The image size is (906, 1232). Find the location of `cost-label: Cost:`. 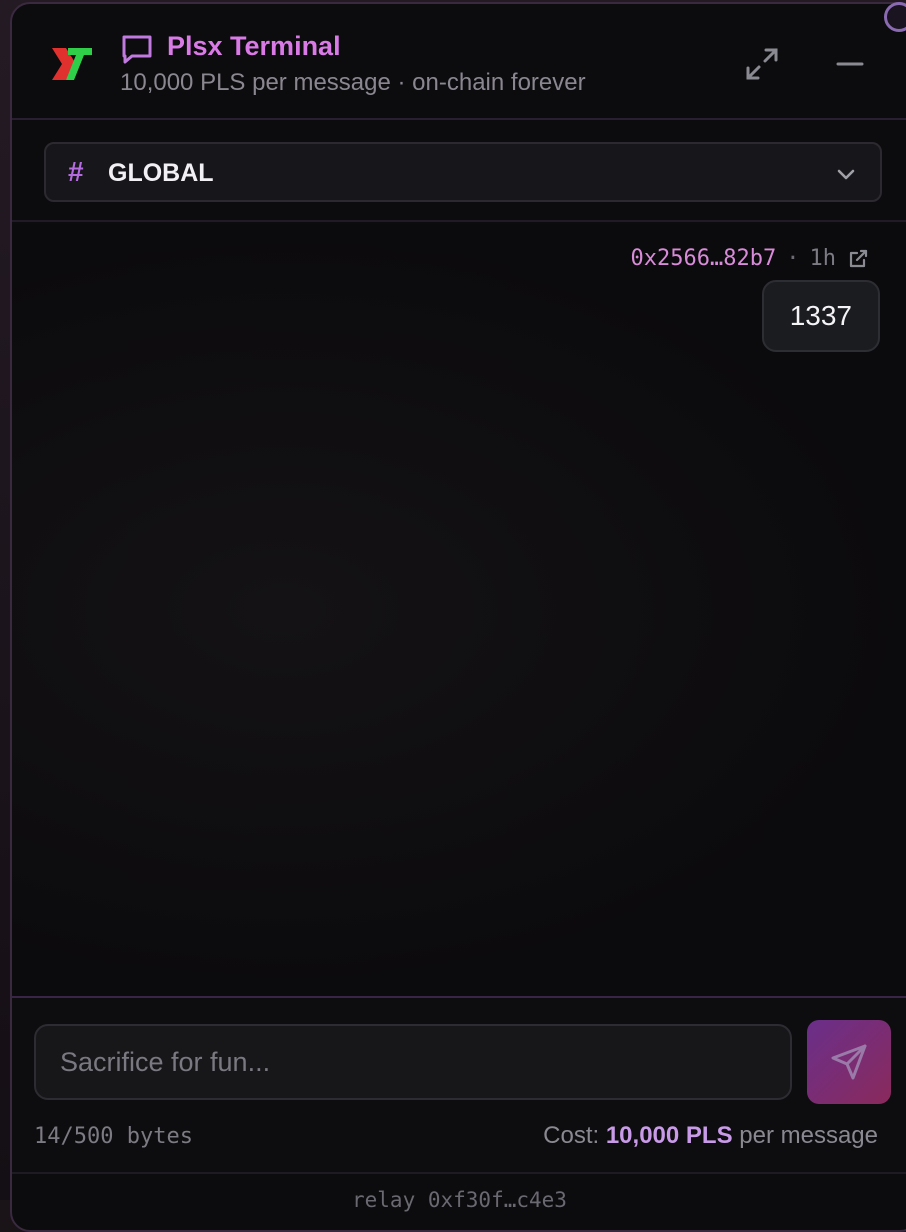

cost-label: Cost: is located at coordinates (571, 1135).